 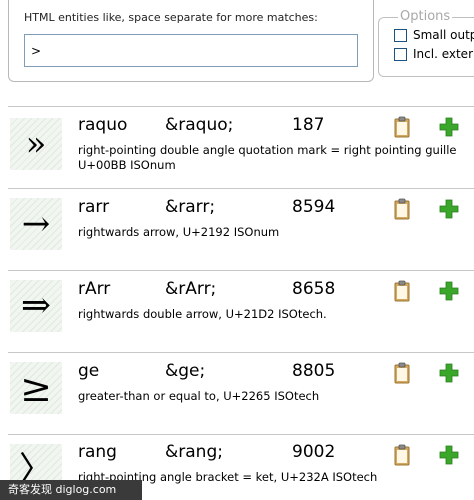 I want to click on entity-description: rightwards double arrow, U+21D2 ISOtech., so click(x=202, y=314).